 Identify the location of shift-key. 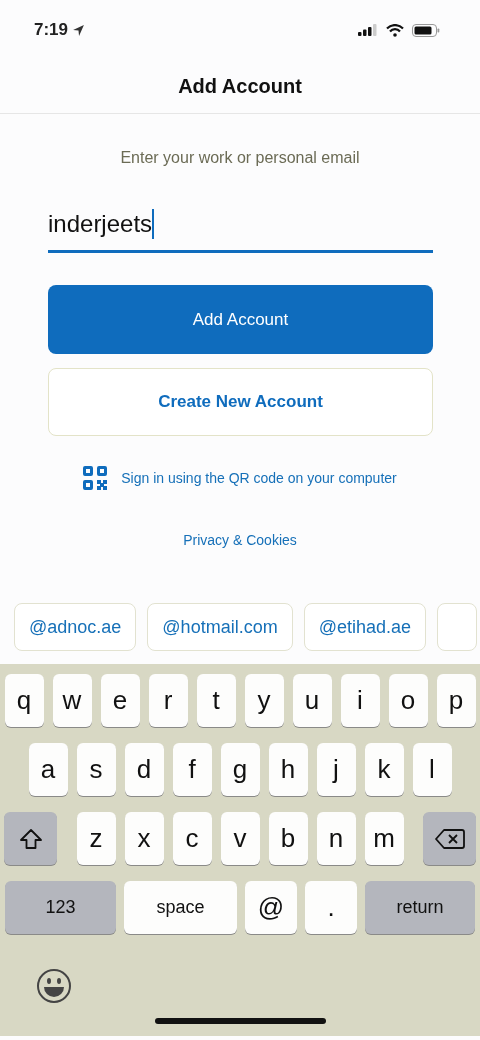
(30, 838).